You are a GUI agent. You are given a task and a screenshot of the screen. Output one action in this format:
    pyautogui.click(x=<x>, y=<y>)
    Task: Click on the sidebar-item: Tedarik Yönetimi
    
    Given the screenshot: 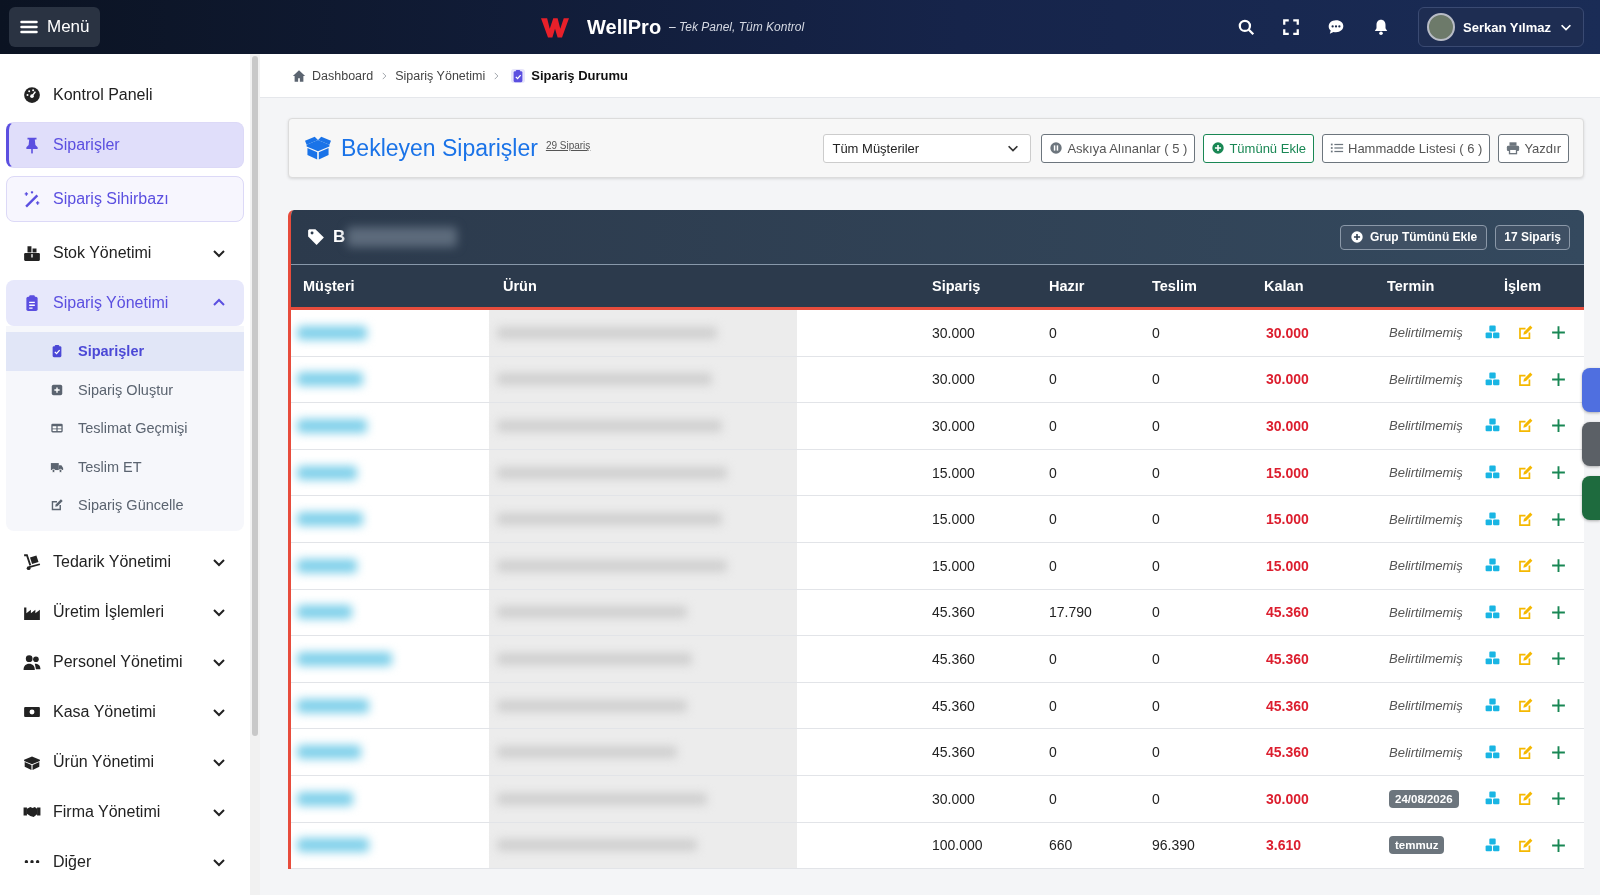 What is the action you would take?
    pyautogui.click(x=125, y=561)
    